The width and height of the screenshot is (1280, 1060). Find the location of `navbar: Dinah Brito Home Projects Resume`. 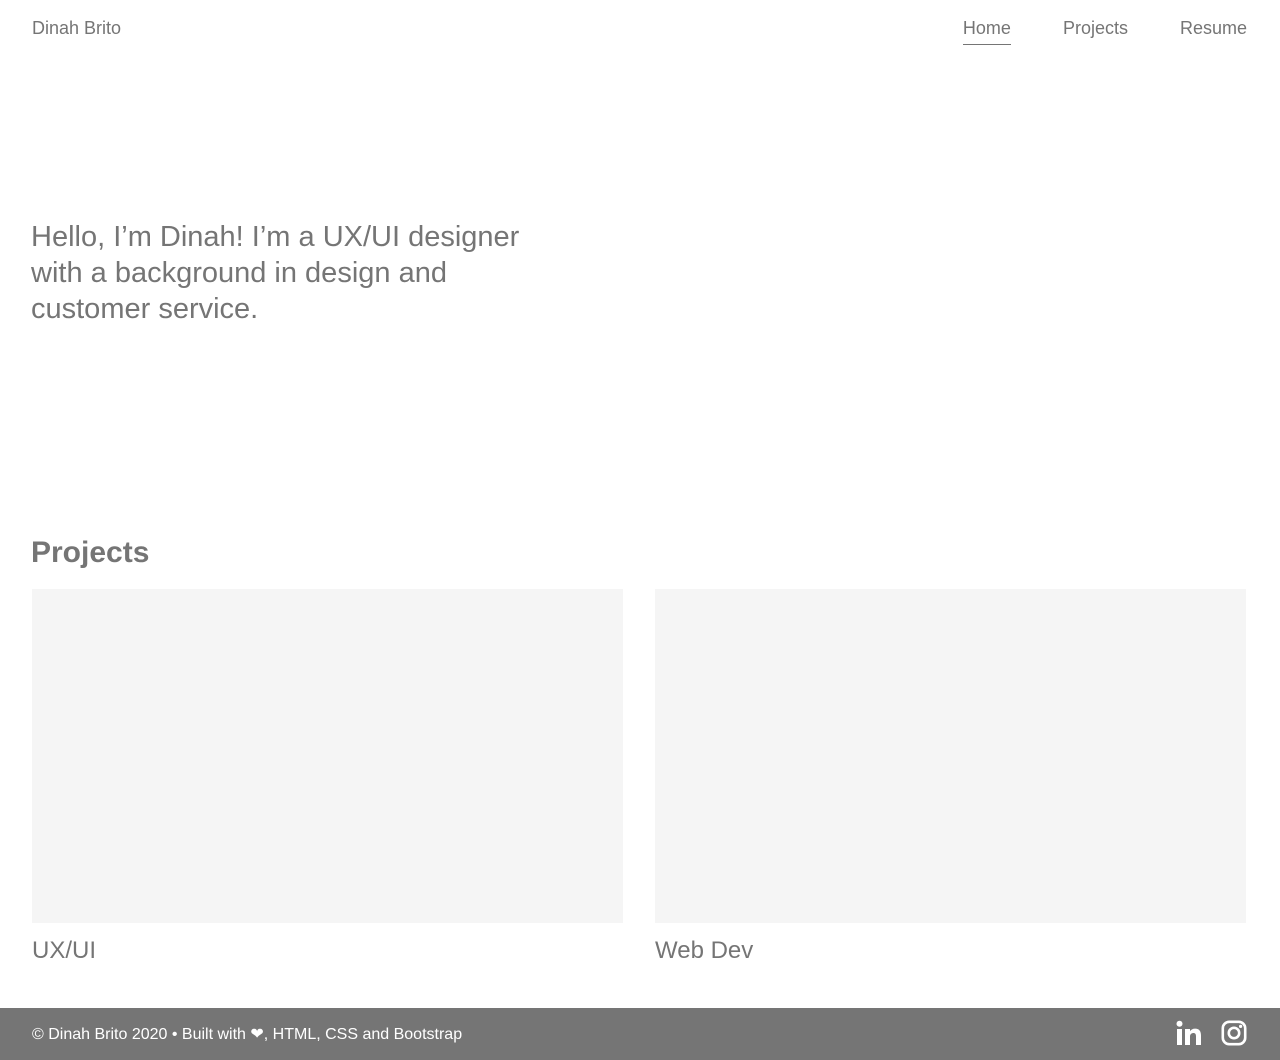

navbar: Dinah Brito Home Projects Resume is located at coordinates (640, 30).